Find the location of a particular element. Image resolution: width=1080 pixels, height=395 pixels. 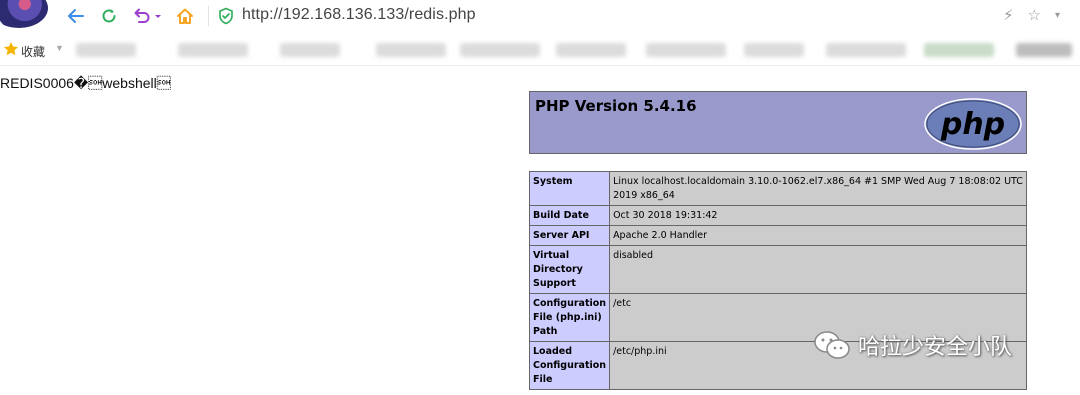

phpinfo-header: PHP Version 5.4.16 php is located at coordinates (778, 122).